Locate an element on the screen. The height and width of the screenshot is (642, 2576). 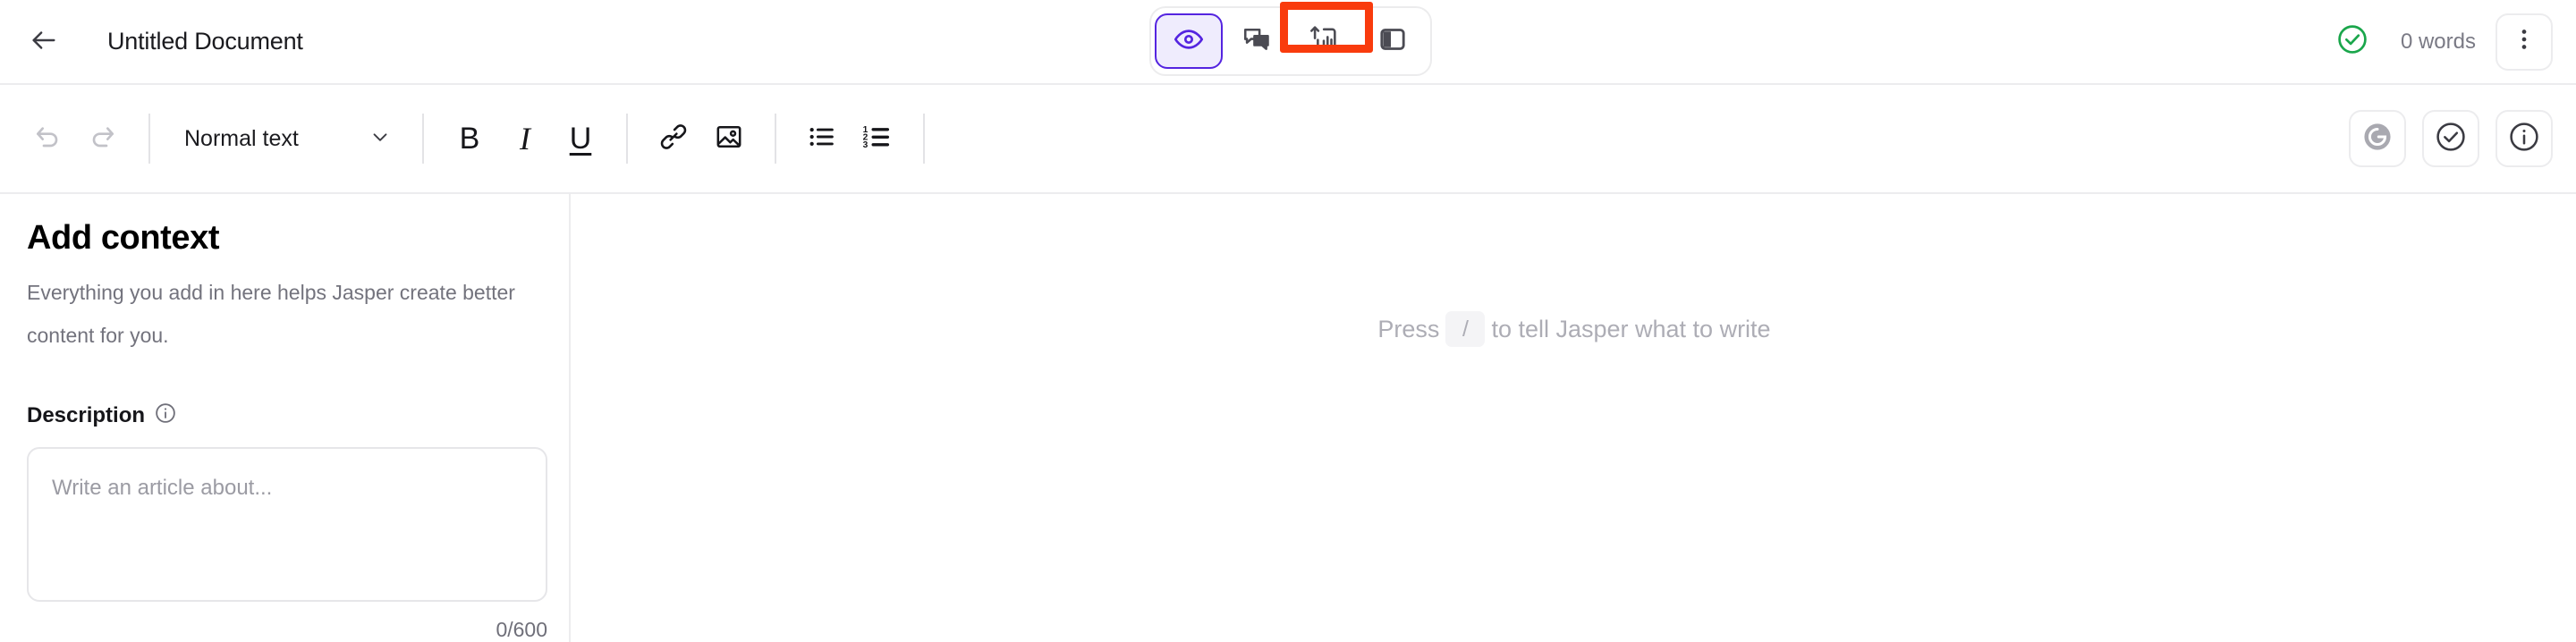
toolbar-right-actions is located at coordinates (2451, 138).